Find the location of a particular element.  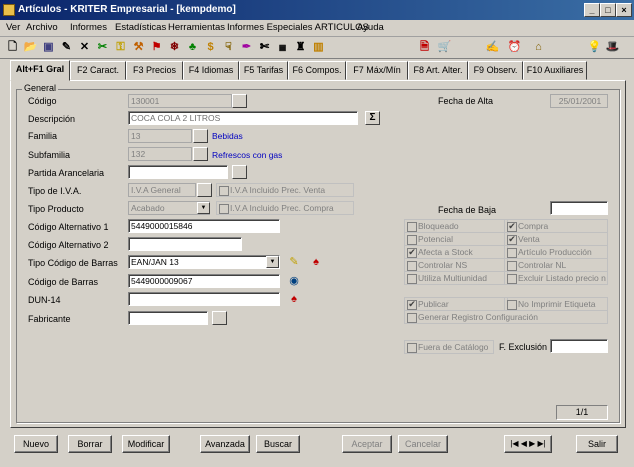

menu-herramientas: Herramientas is located at coordinates (196, 27).